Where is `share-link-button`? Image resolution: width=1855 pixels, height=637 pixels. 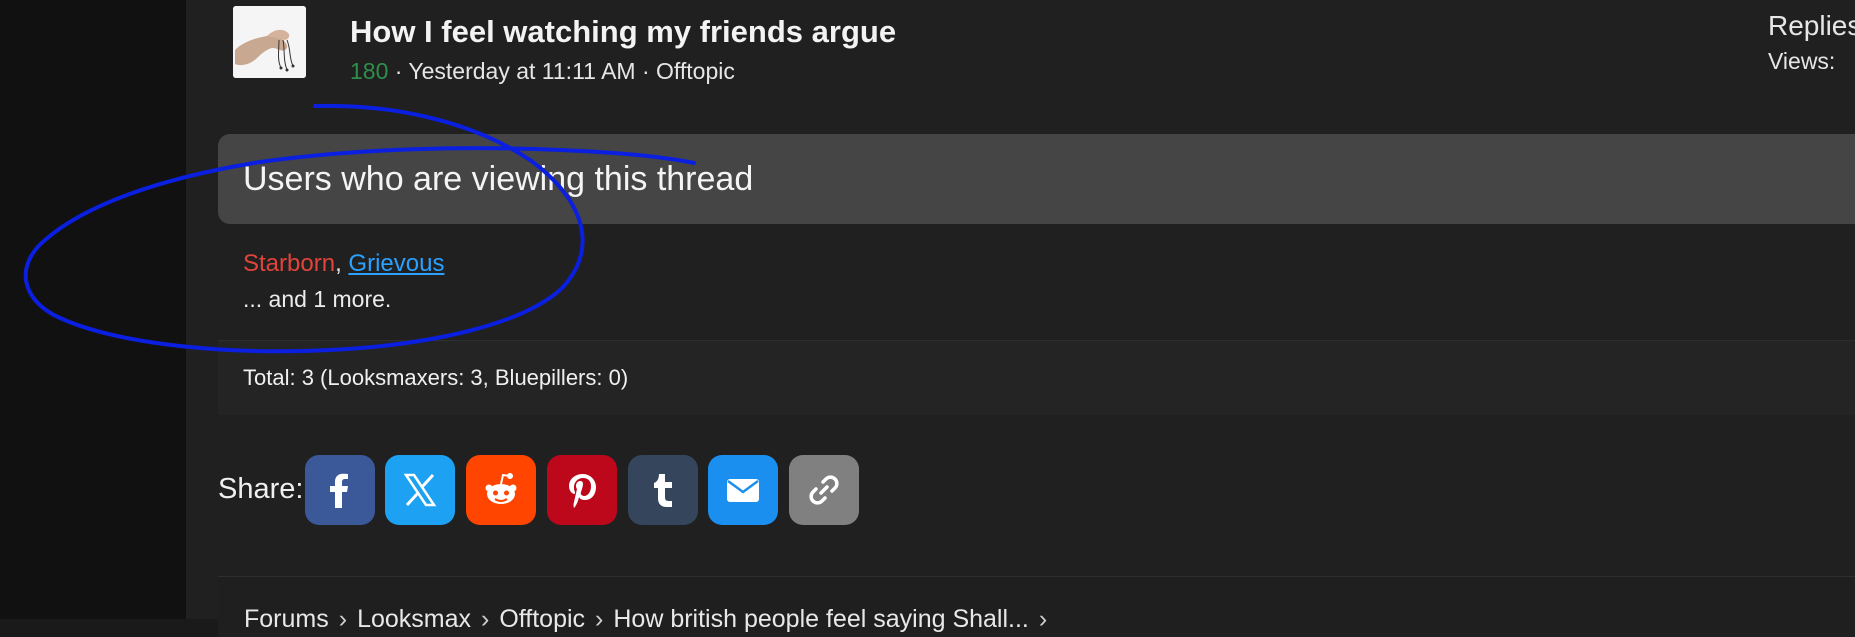 share-link-button is located at coordinates (824, 490).